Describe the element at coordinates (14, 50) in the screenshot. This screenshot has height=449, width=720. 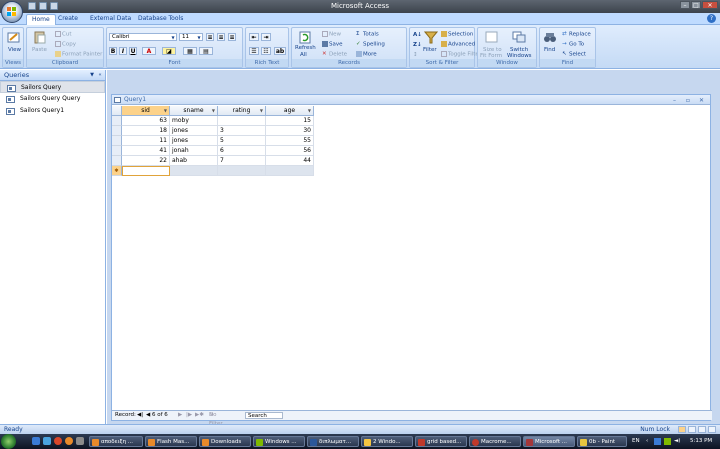
I see `view-button: View` at that location.